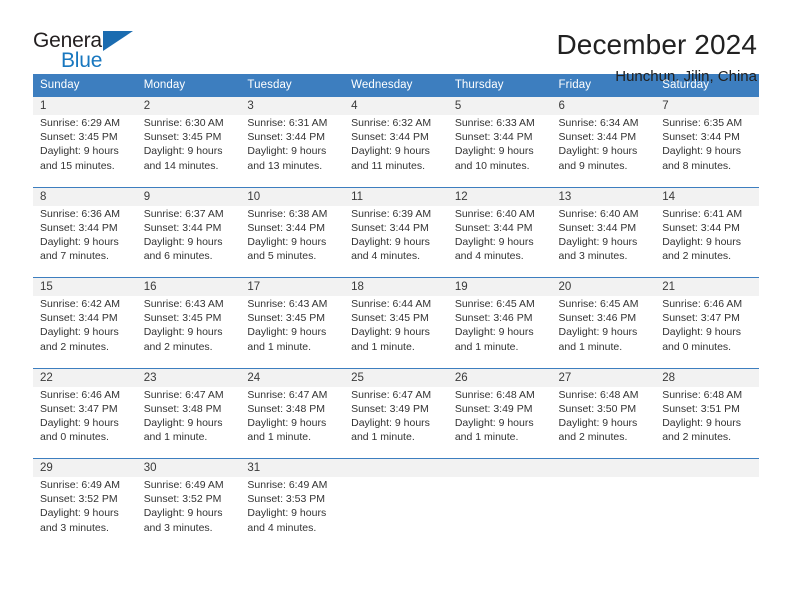 This screenshot has height=612, width=792. I want to click on page-title: December 2024, so click(656, 44).